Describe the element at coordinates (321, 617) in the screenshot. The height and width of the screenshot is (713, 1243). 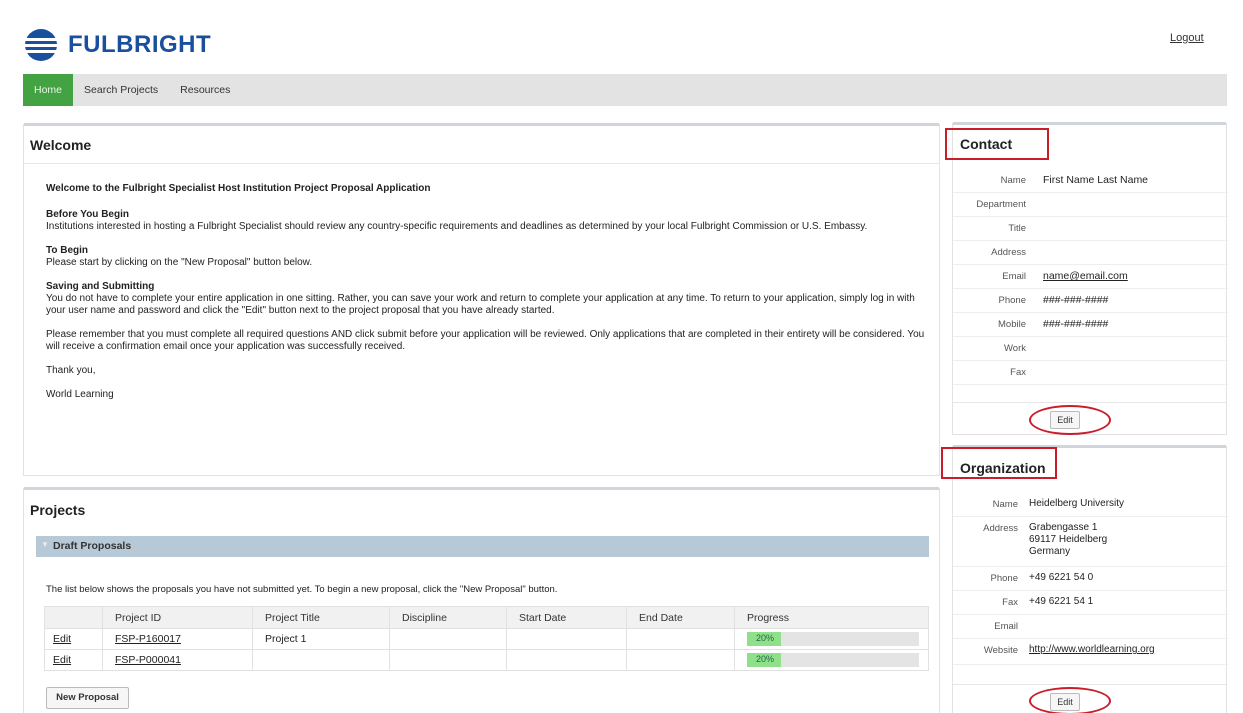
I see `column-header: Project Title` at that location.